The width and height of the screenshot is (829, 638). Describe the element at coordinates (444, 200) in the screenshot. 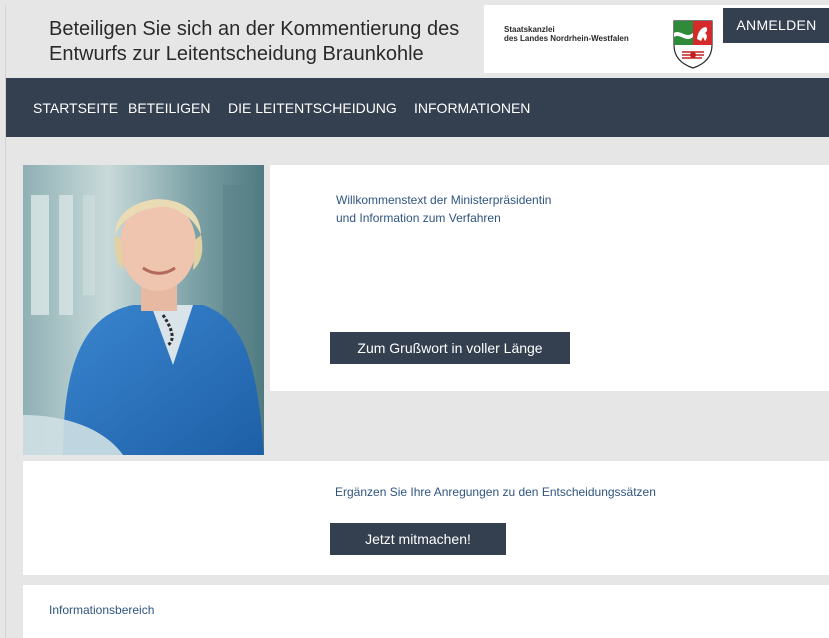

I see `welcome-text-line-1: Willkommenstext der Ministerpräsidentin` at that location.